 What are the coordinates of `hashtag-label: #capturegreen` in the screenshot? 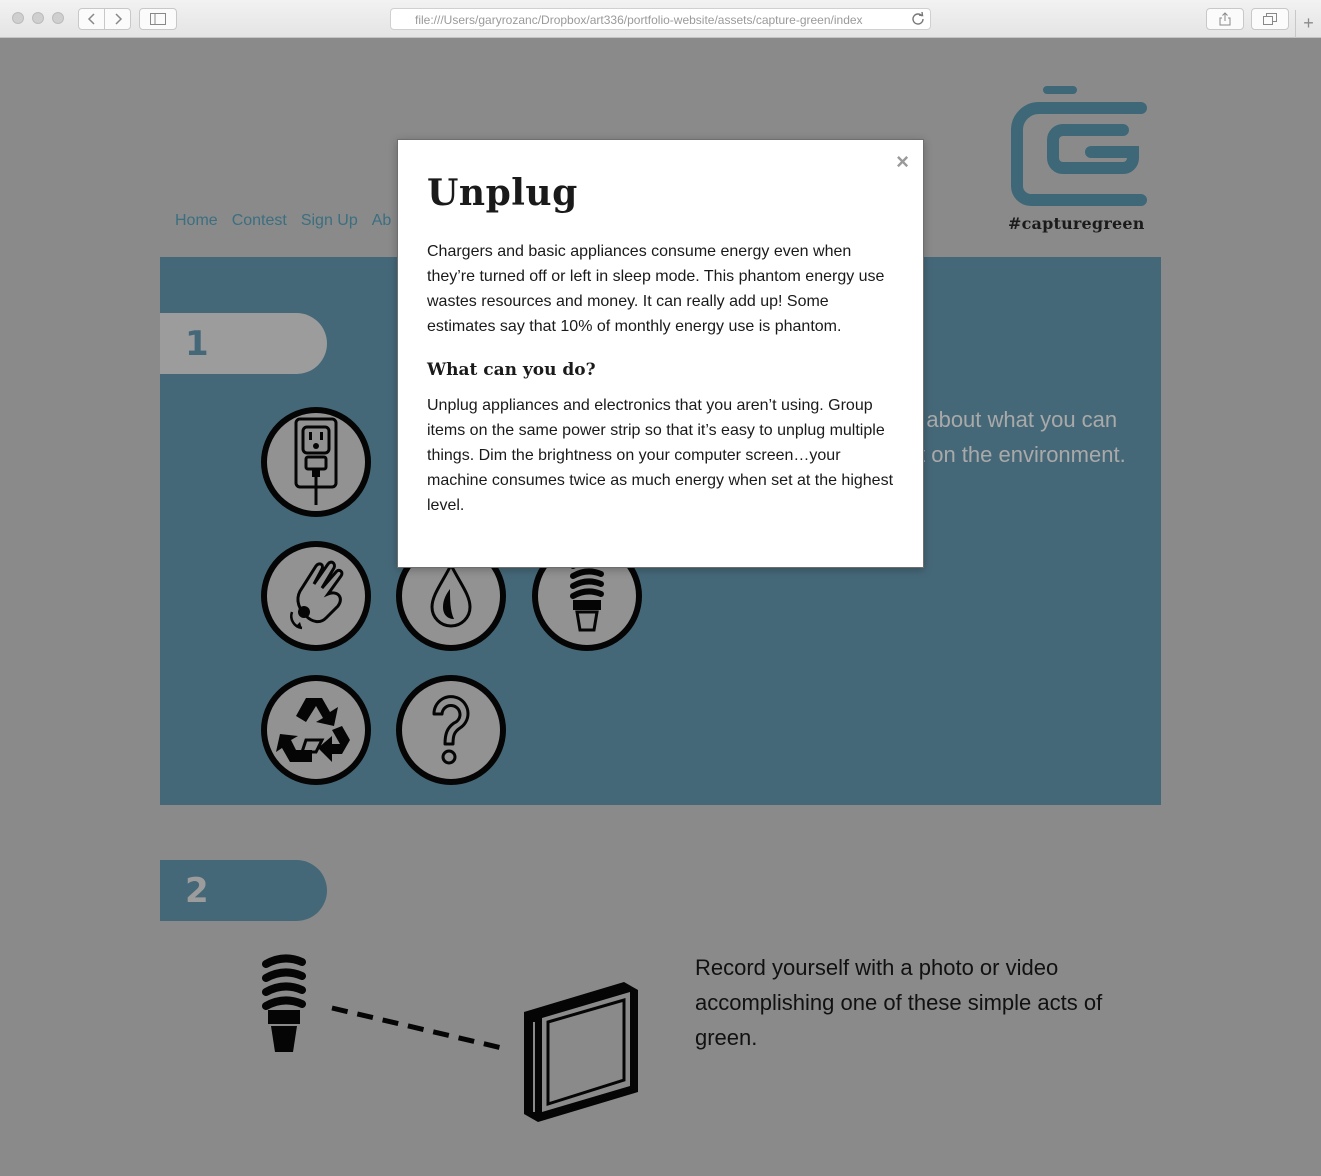 It's located at (1076, 223).